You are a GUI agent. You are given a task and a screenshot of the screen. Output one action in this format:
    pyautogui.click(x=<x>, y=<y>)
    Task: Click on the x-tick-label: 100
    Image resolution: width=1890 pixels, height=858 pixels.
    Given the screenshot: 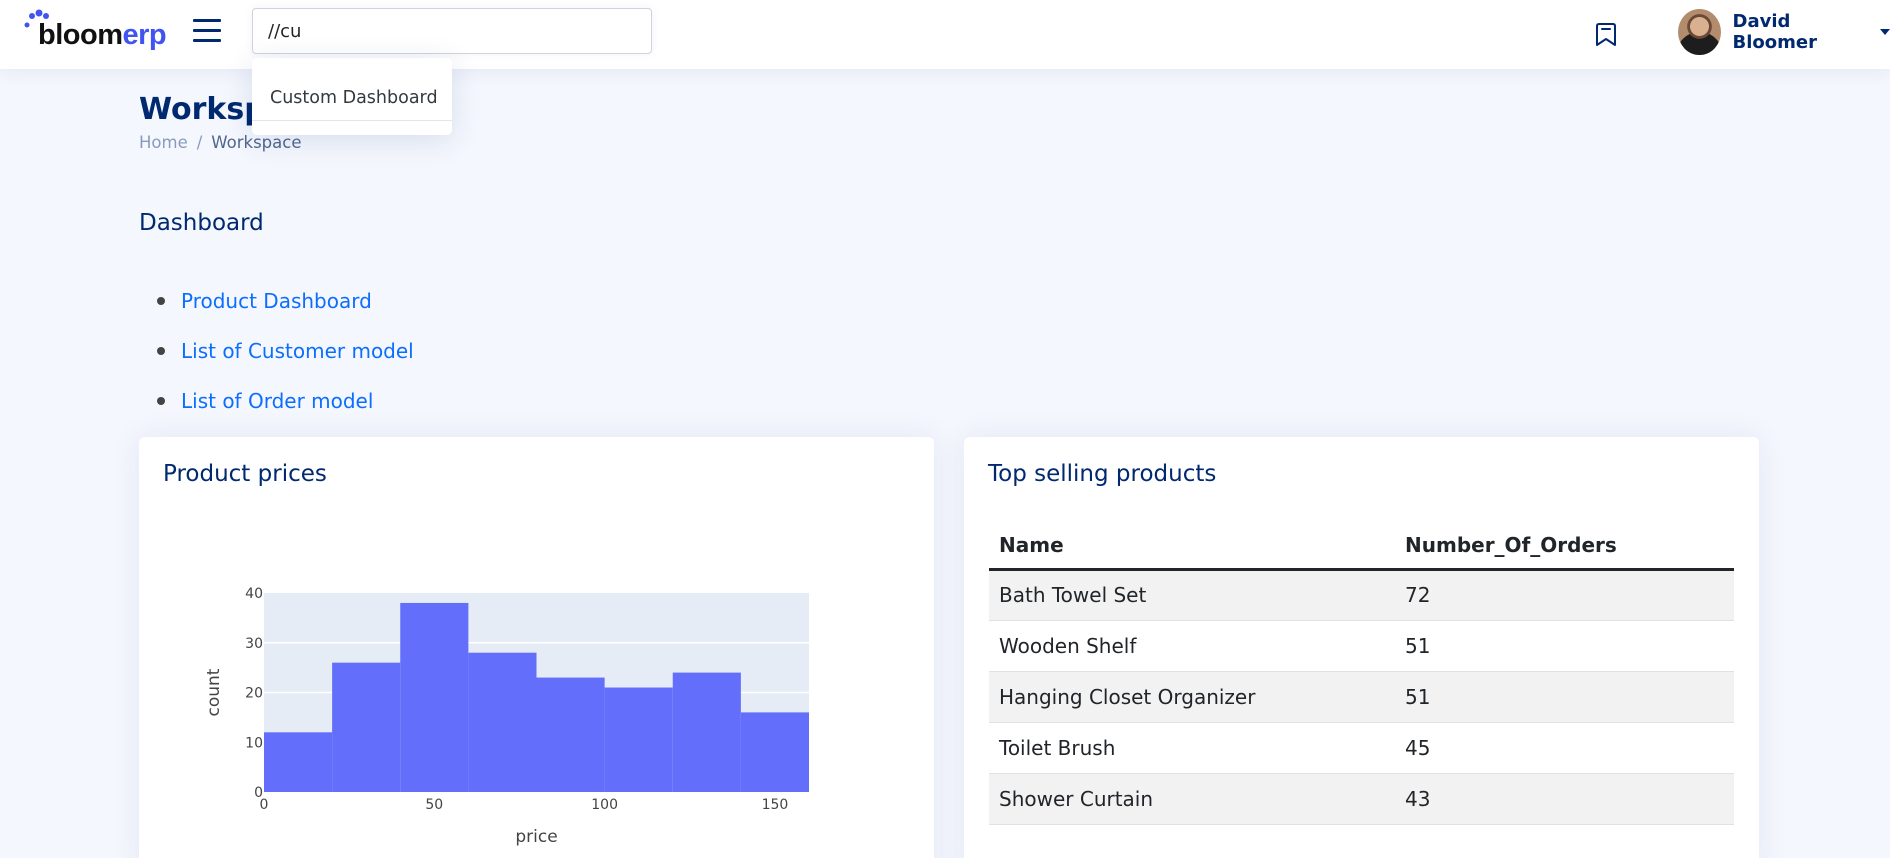 What is the action you would take?
    pyautogui.click(x=604, y=805)
    